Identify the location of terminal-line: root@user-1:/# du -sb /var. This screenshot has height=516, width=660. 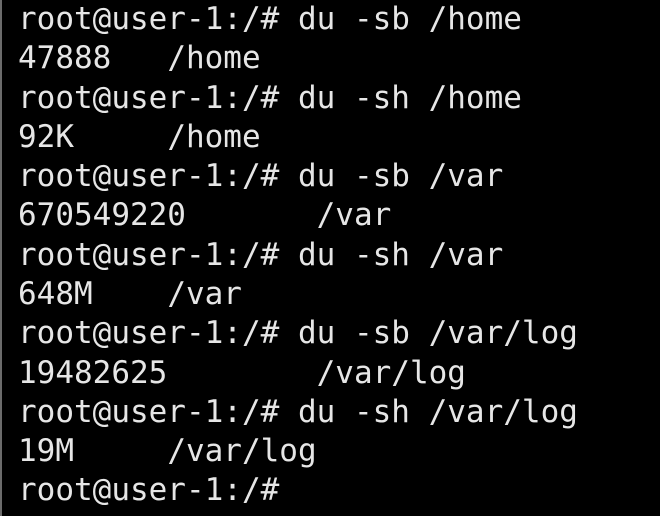
(261, 176).